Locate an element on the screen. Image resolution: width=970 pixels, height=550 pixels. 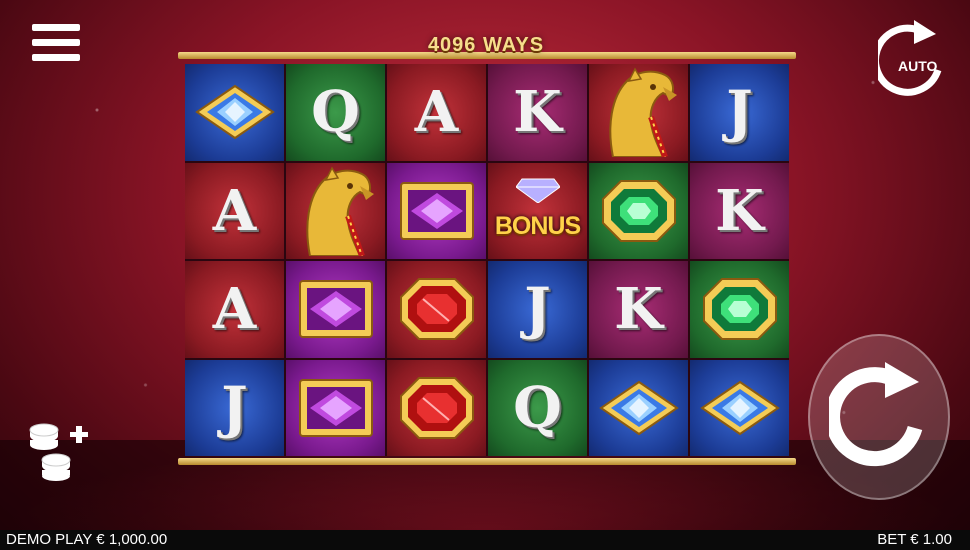
spin-icon is located at coordinates (876, 414).